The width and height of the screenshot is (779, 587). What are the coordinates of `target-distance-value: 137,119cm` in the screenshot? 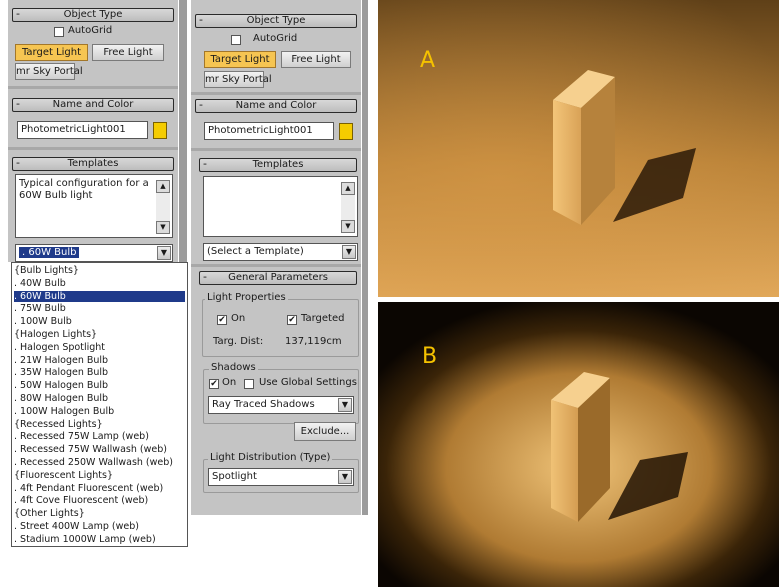 It's located at (313, 341).